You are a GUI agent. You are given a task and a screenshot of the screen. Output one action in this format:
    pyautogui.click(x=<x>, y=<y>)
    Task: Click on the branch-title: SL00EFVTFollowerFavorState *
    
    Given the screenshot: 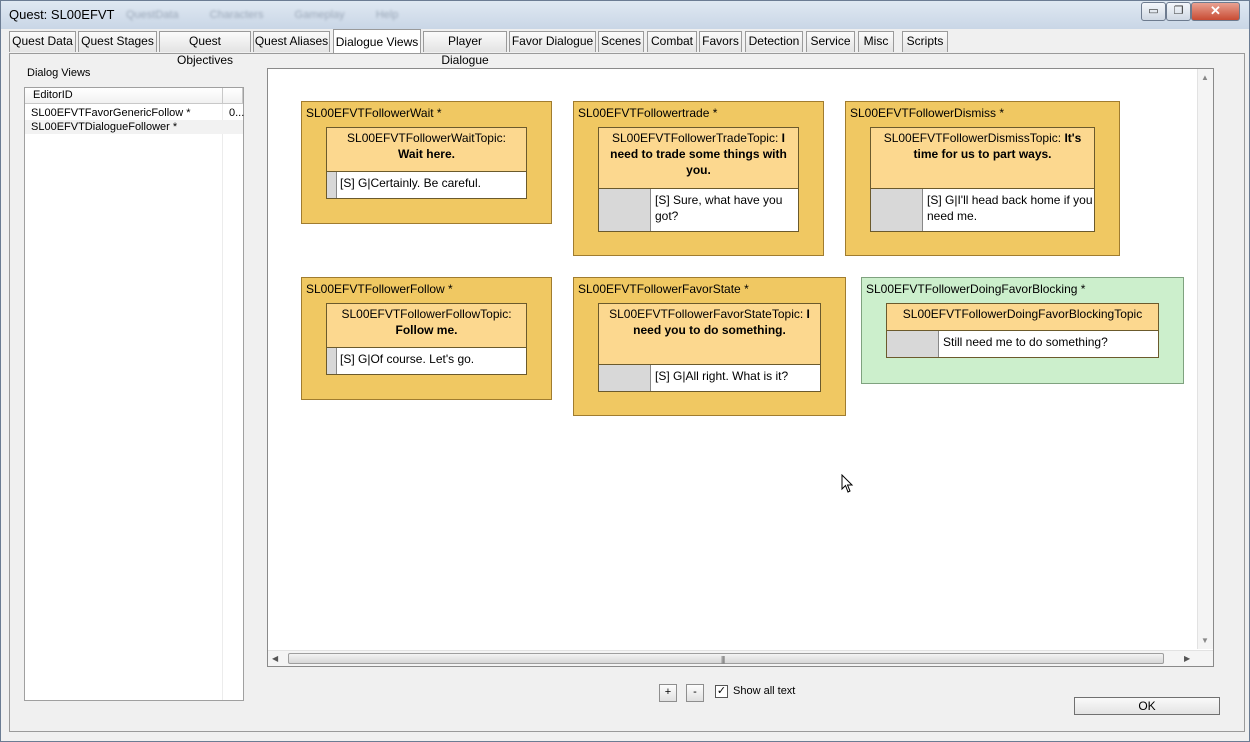 What is the action you would take?
    pyautogui.click(x=663, y=289)
    